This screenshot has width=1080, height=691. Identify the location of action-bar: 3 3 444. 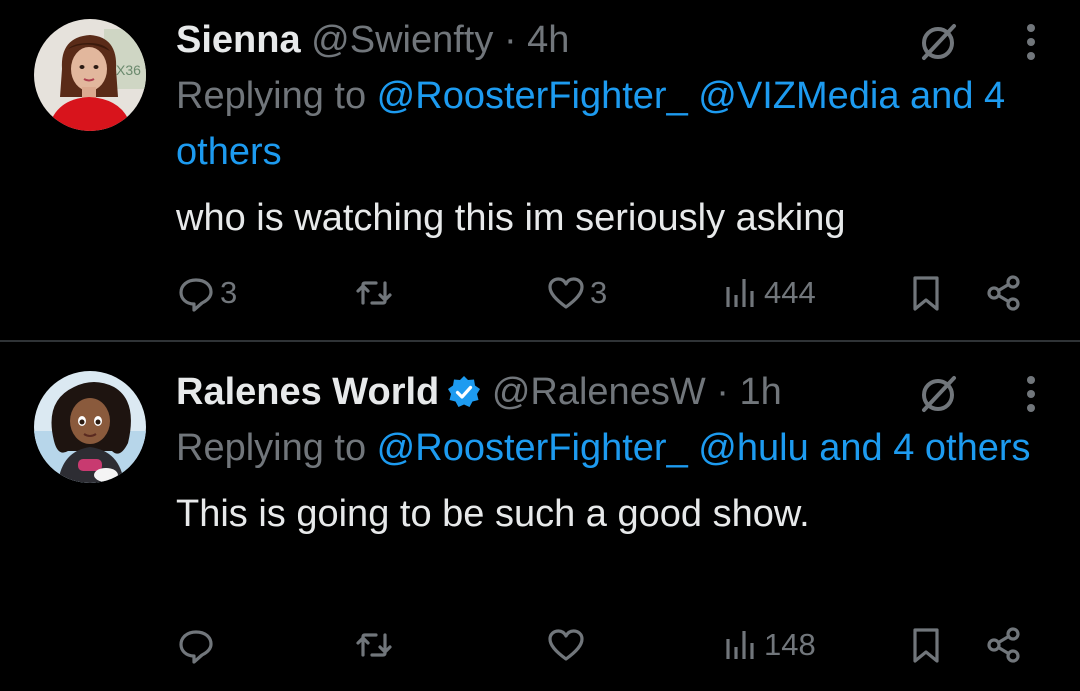
(606, 293).